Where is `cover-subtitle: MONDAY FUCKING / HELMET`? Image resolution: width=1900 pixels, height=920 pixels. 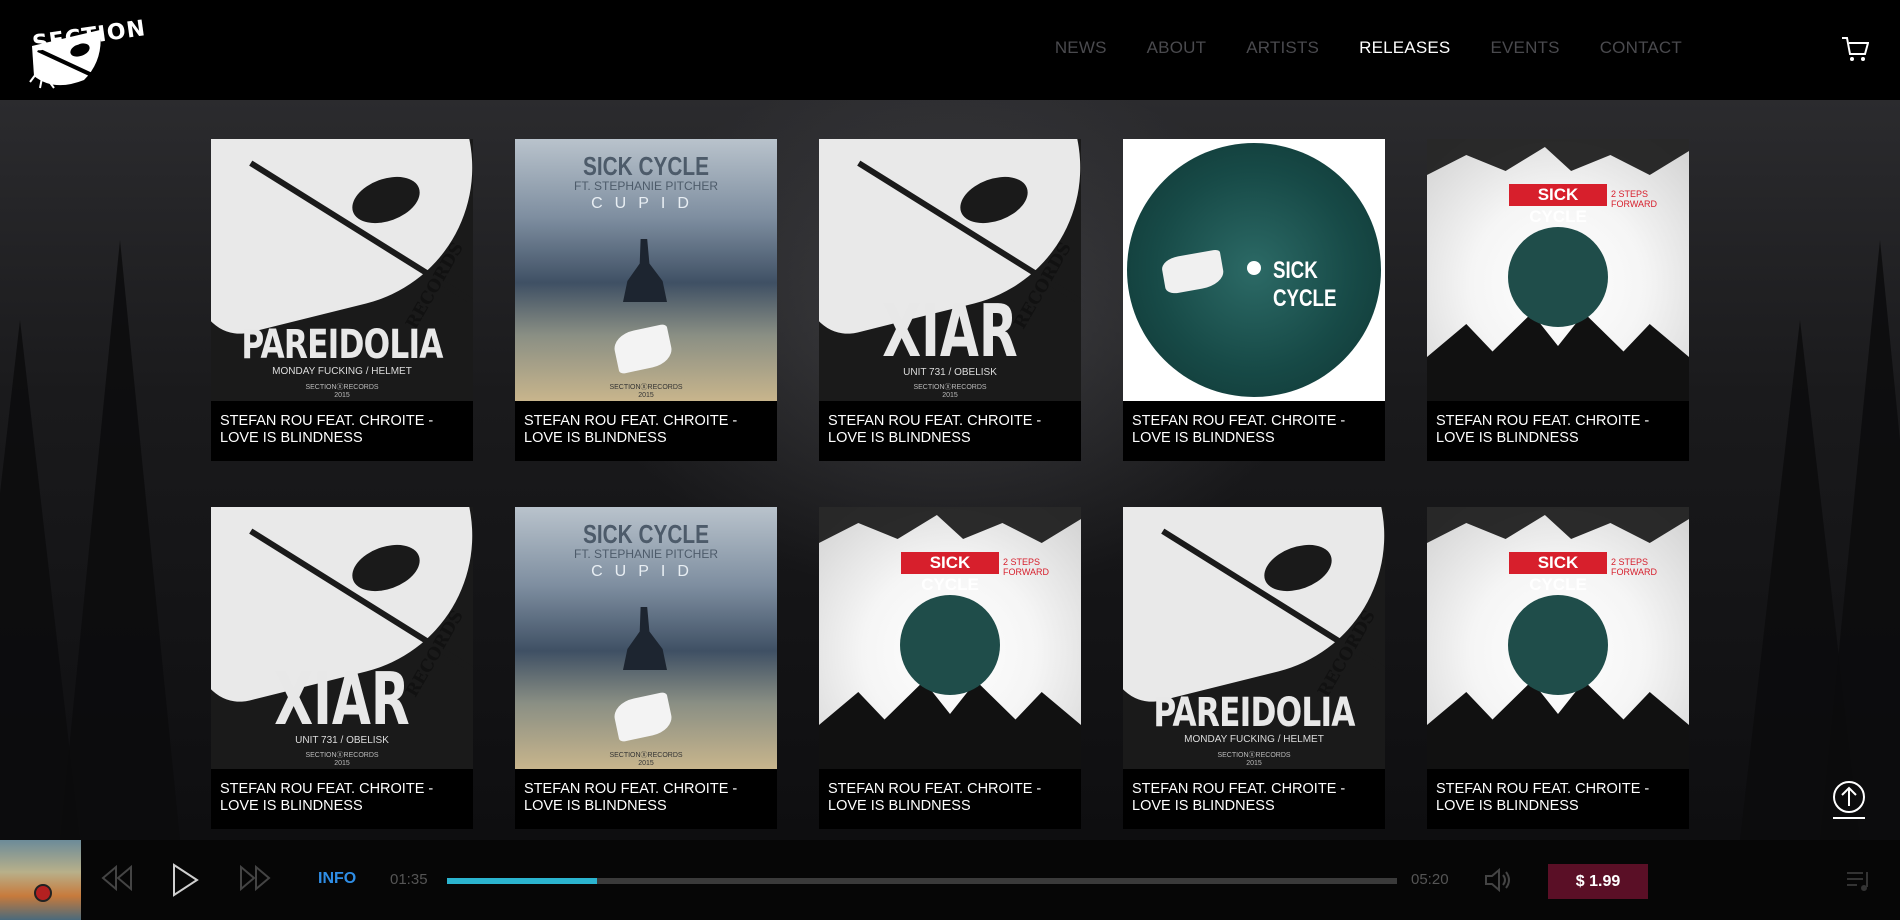
cover-subtitle: MONDAY FUCKING / HELMET is located at coordinates (342, 371).